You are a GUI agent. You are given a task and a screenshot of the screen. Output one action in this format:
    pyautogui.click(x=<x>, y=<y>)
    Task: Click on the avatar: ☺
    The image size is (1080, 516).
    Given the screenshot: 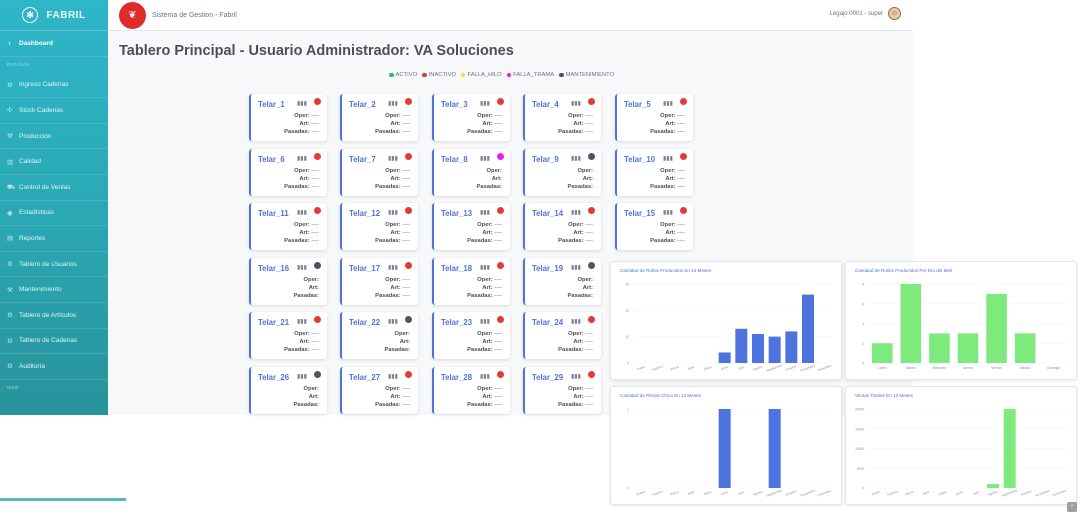 What is the action you would take?
    pyautogui.click(x=894, y=13)
    